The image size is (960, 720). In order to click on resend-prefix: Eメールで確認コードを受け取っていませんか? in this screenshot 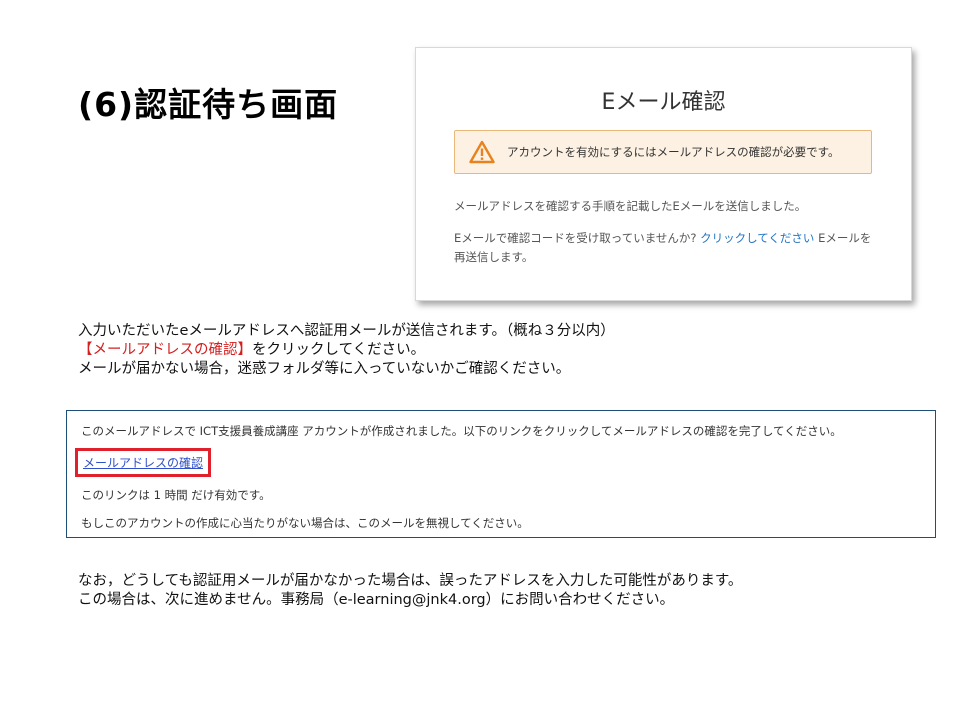, I will do `click(577, 238)`.